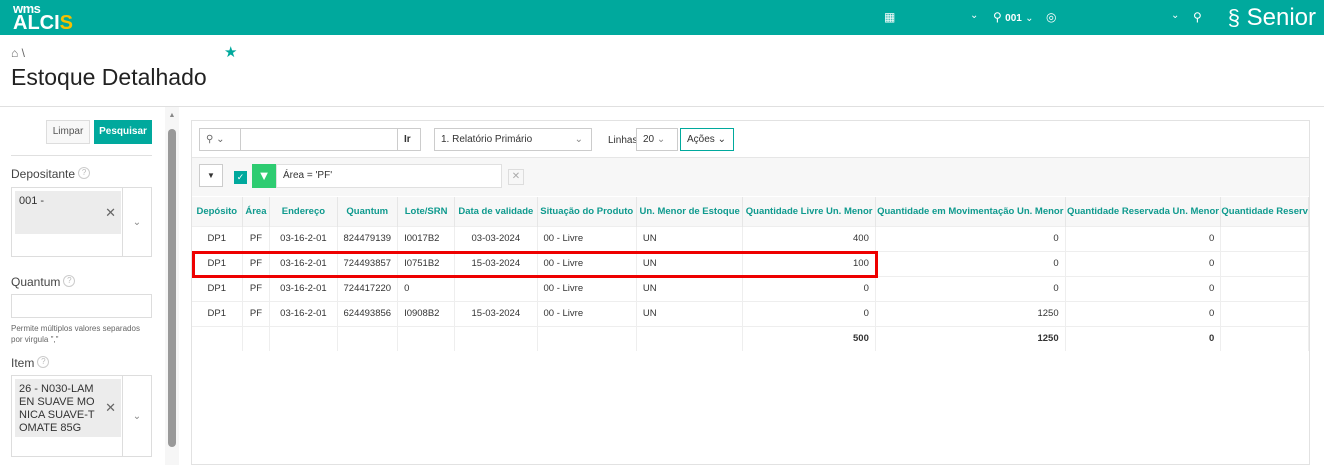 This screenshot has height=465, width=1324. I want to click on senior-logo: § Senior, so click(1271, 17).